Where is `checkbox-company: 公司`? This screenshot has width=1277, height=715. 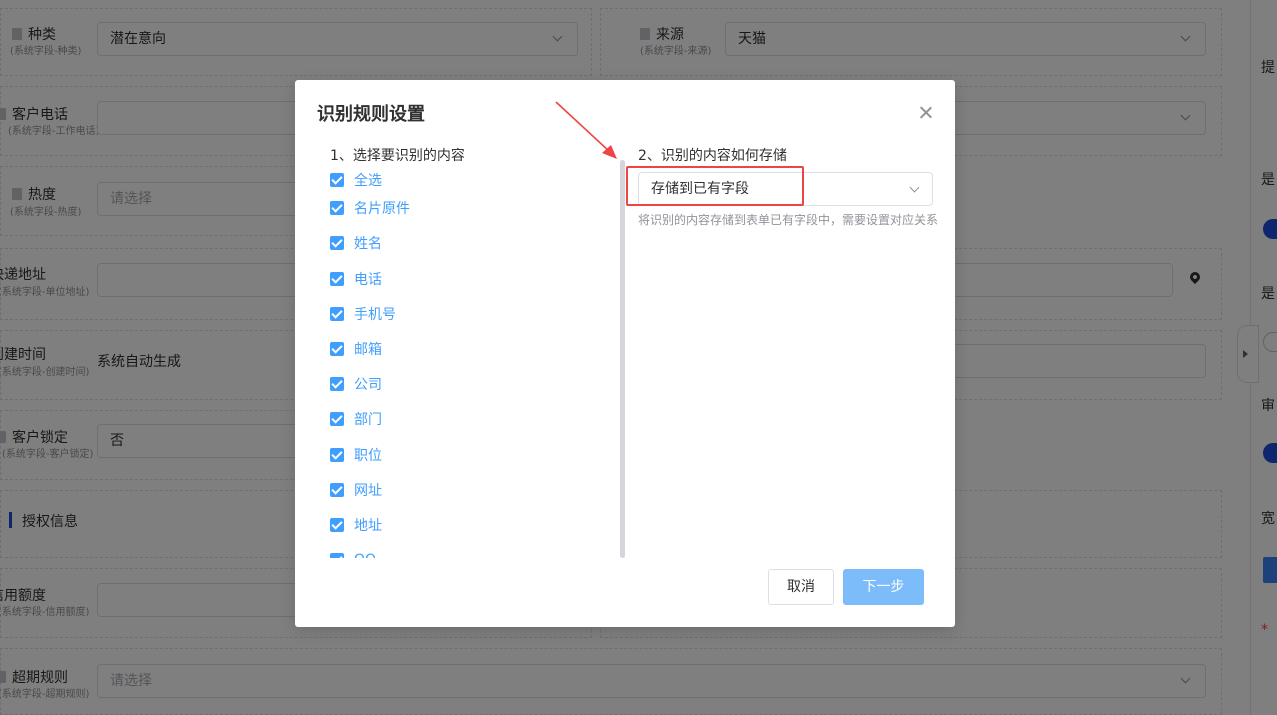 checkbox-company: 公司 is located at coordinates (356, 384).